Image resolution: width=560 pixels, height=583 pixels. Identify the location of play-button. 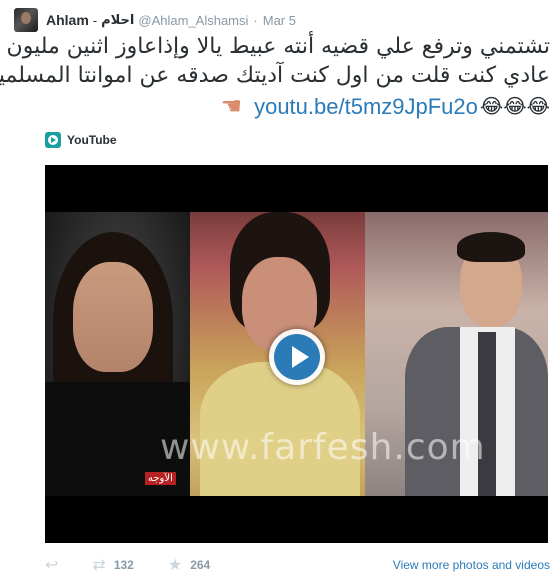
(297, 357).